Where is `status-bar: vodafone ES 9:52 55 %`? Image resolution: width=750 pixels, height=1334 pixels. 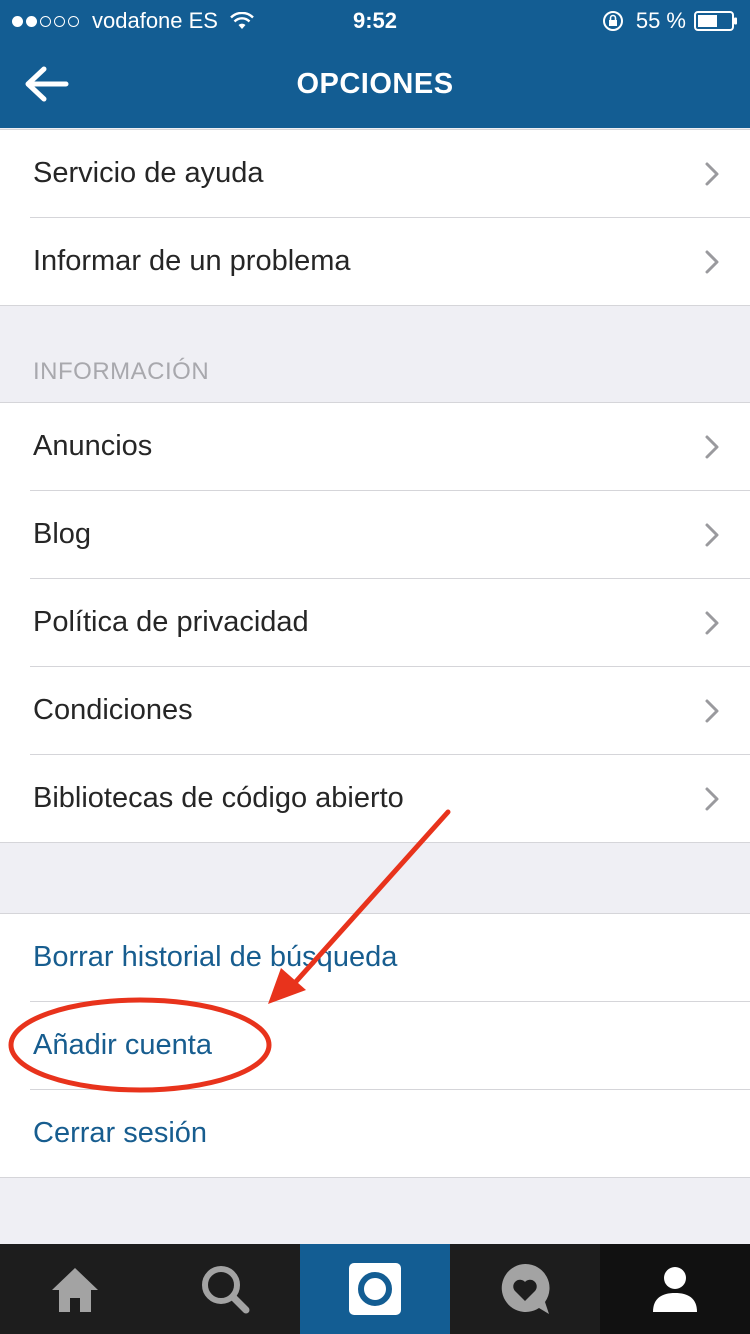 status-bar: vodafone ES 9:52 55 % is located at coordinates (375, 21).